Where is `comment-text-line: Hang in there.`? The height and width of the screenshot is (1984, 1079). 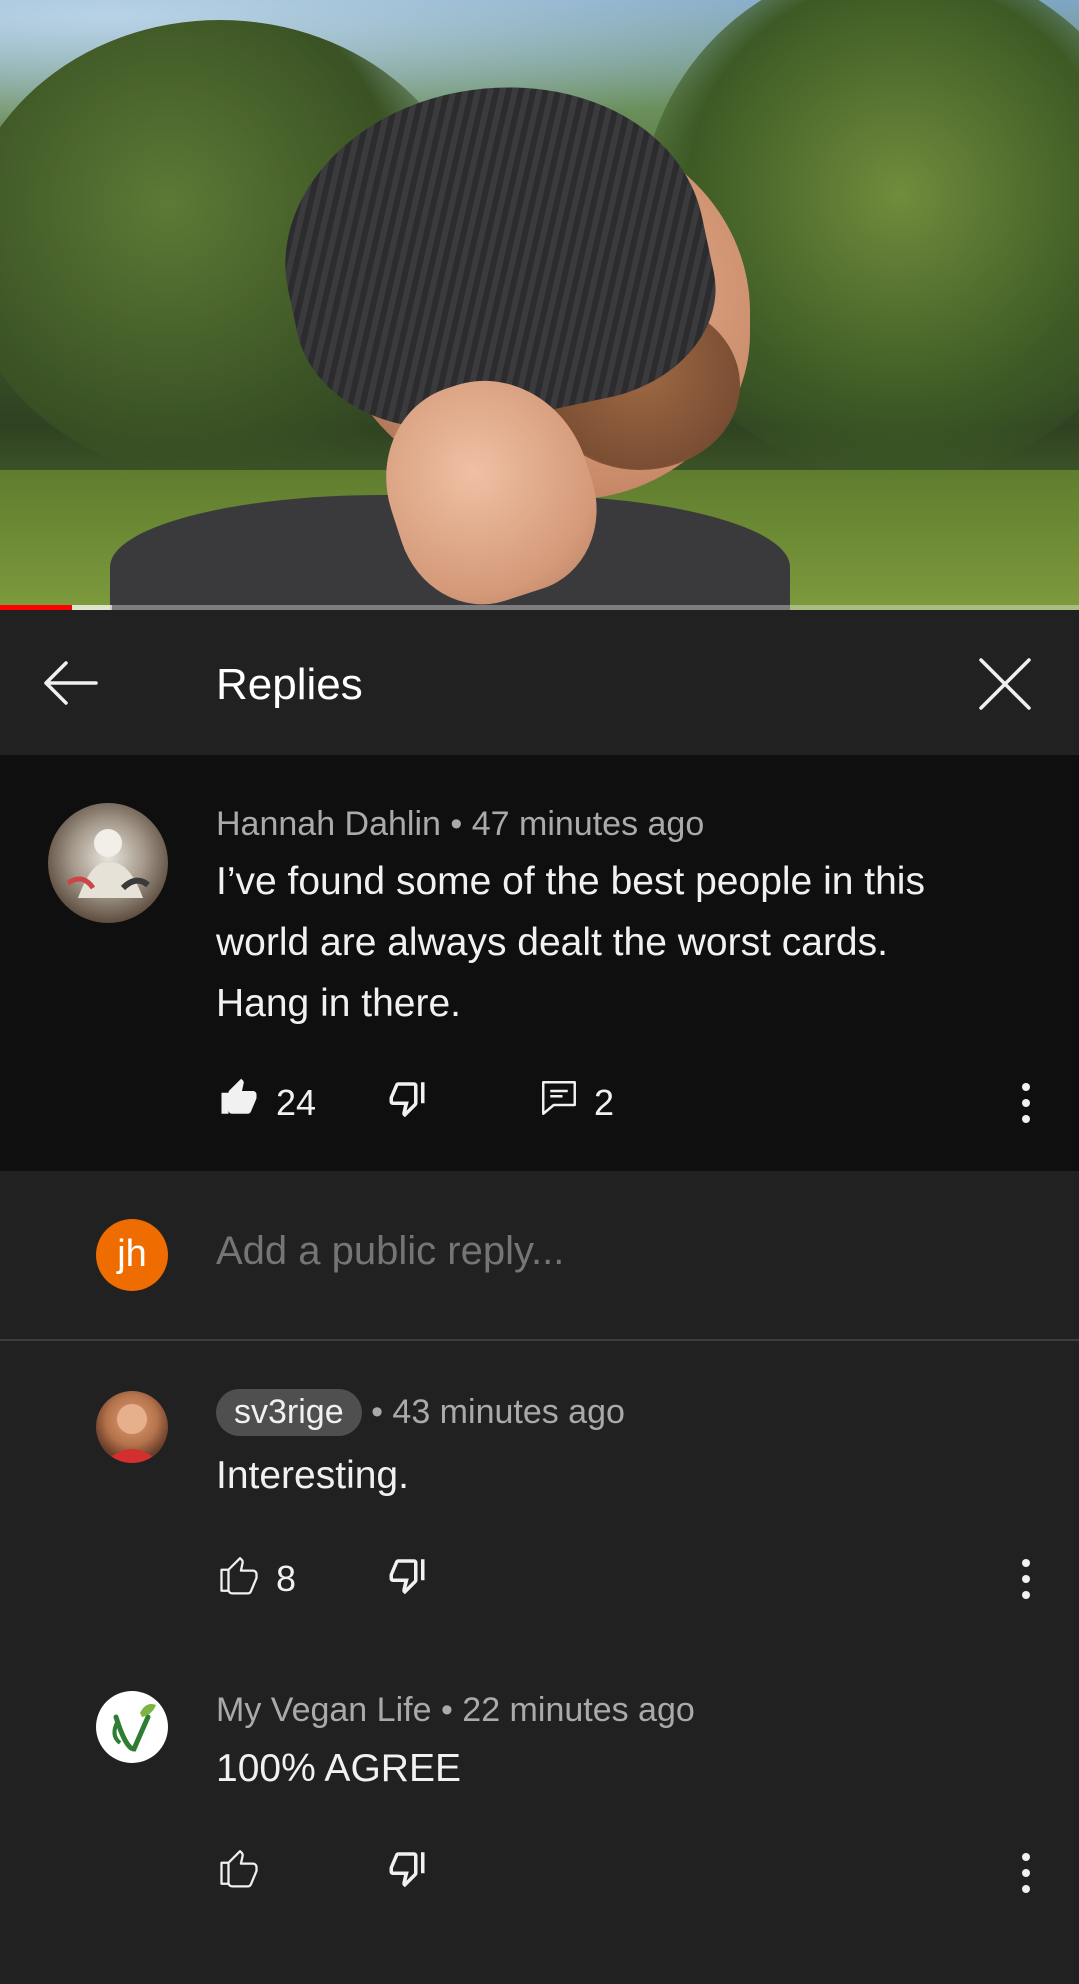 comment-text-line: Hang in there. is located at coordinates (338, 1003).